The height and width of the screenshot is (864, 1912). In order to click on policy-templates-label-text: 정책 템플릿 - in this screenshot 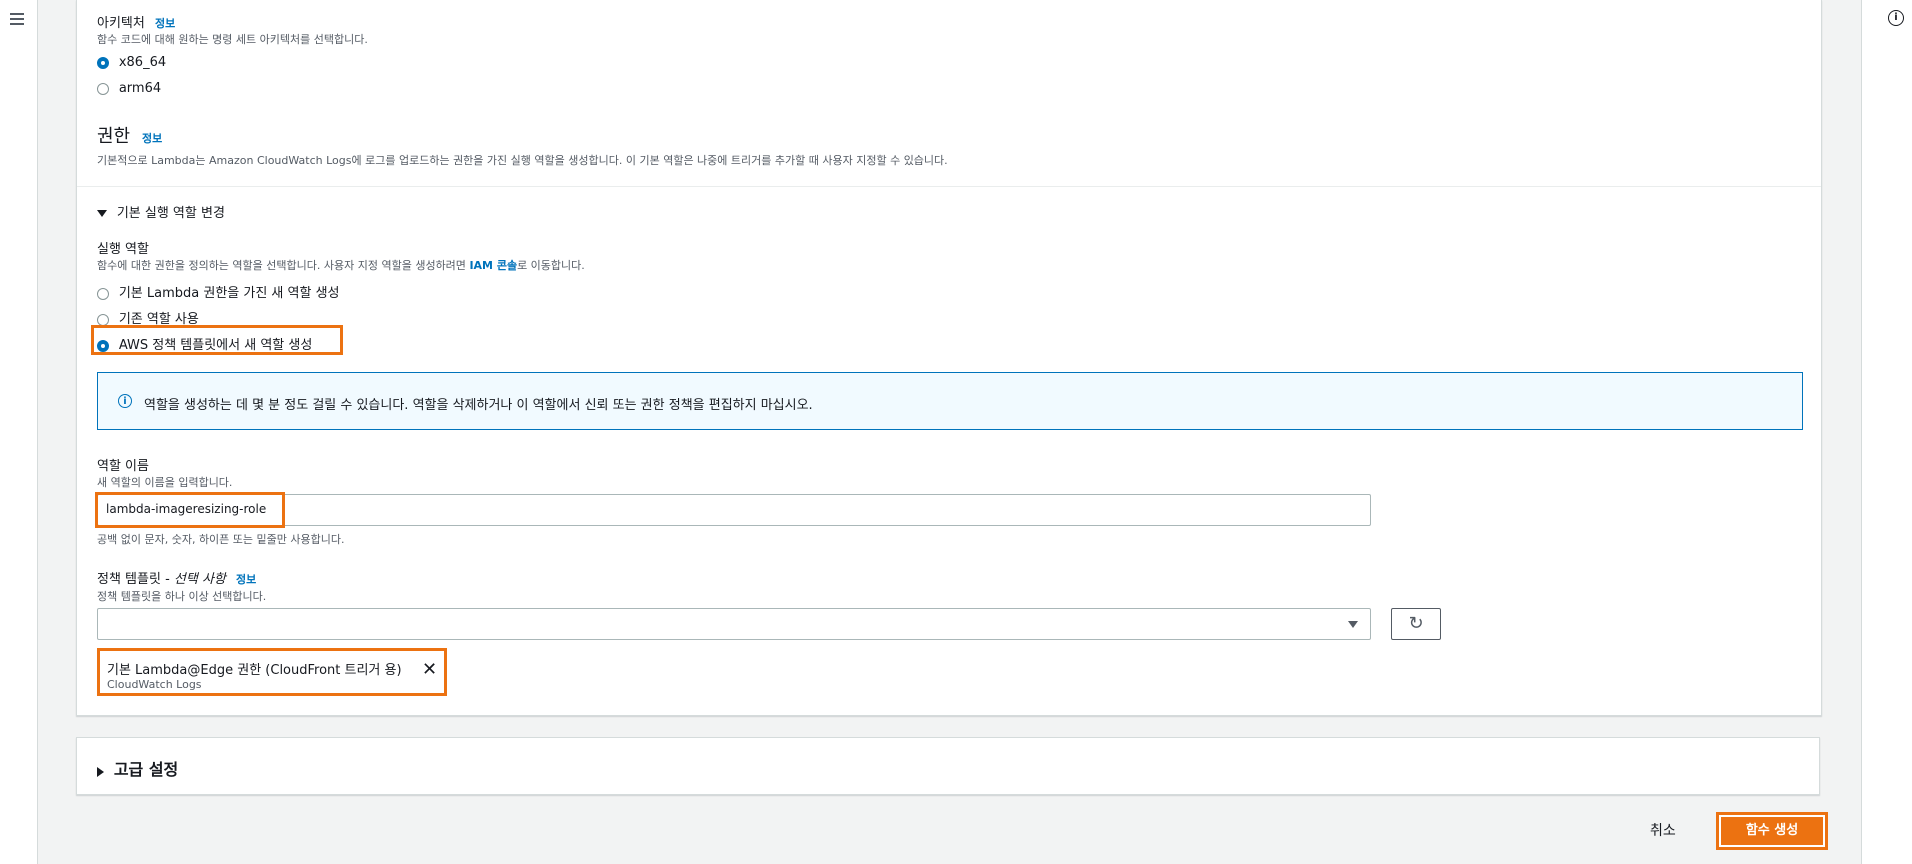, I will do `click(133, 579)`.